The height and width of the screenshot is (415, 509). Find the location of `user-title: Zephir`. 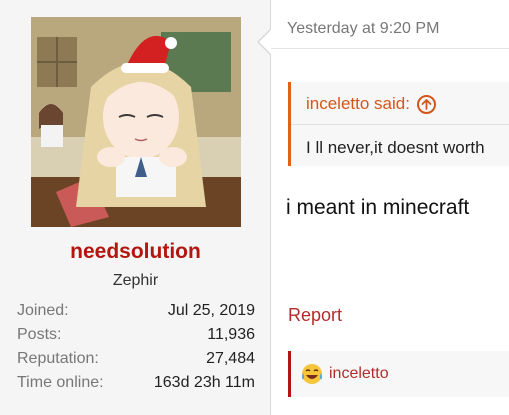

user-title: Zephir is located at coordinates (135, 280).